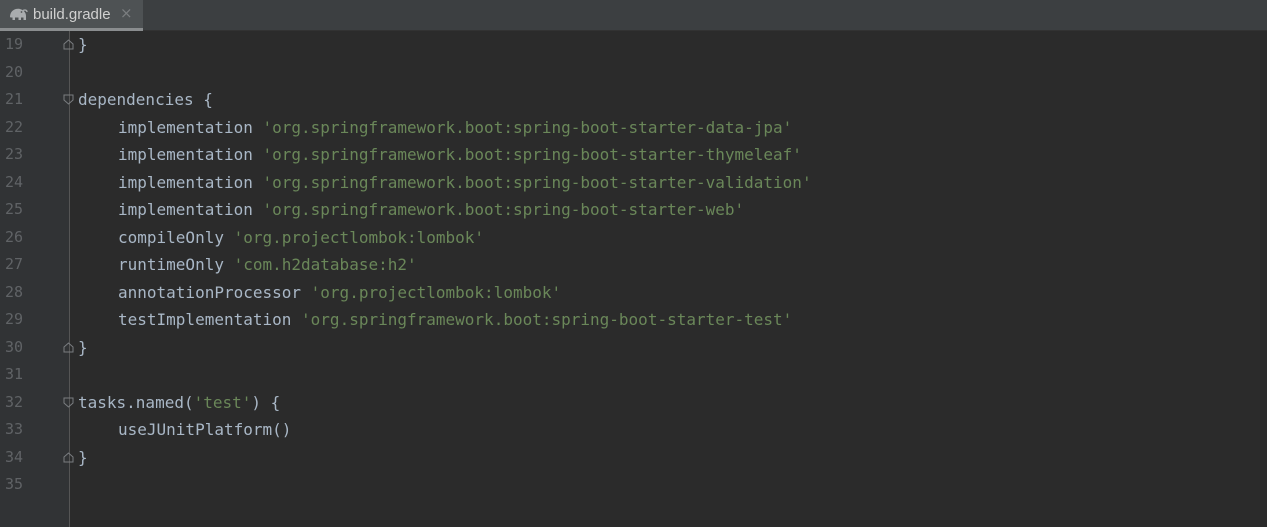  I want to click on code-token: runtimeOnly, so click(176, 264).